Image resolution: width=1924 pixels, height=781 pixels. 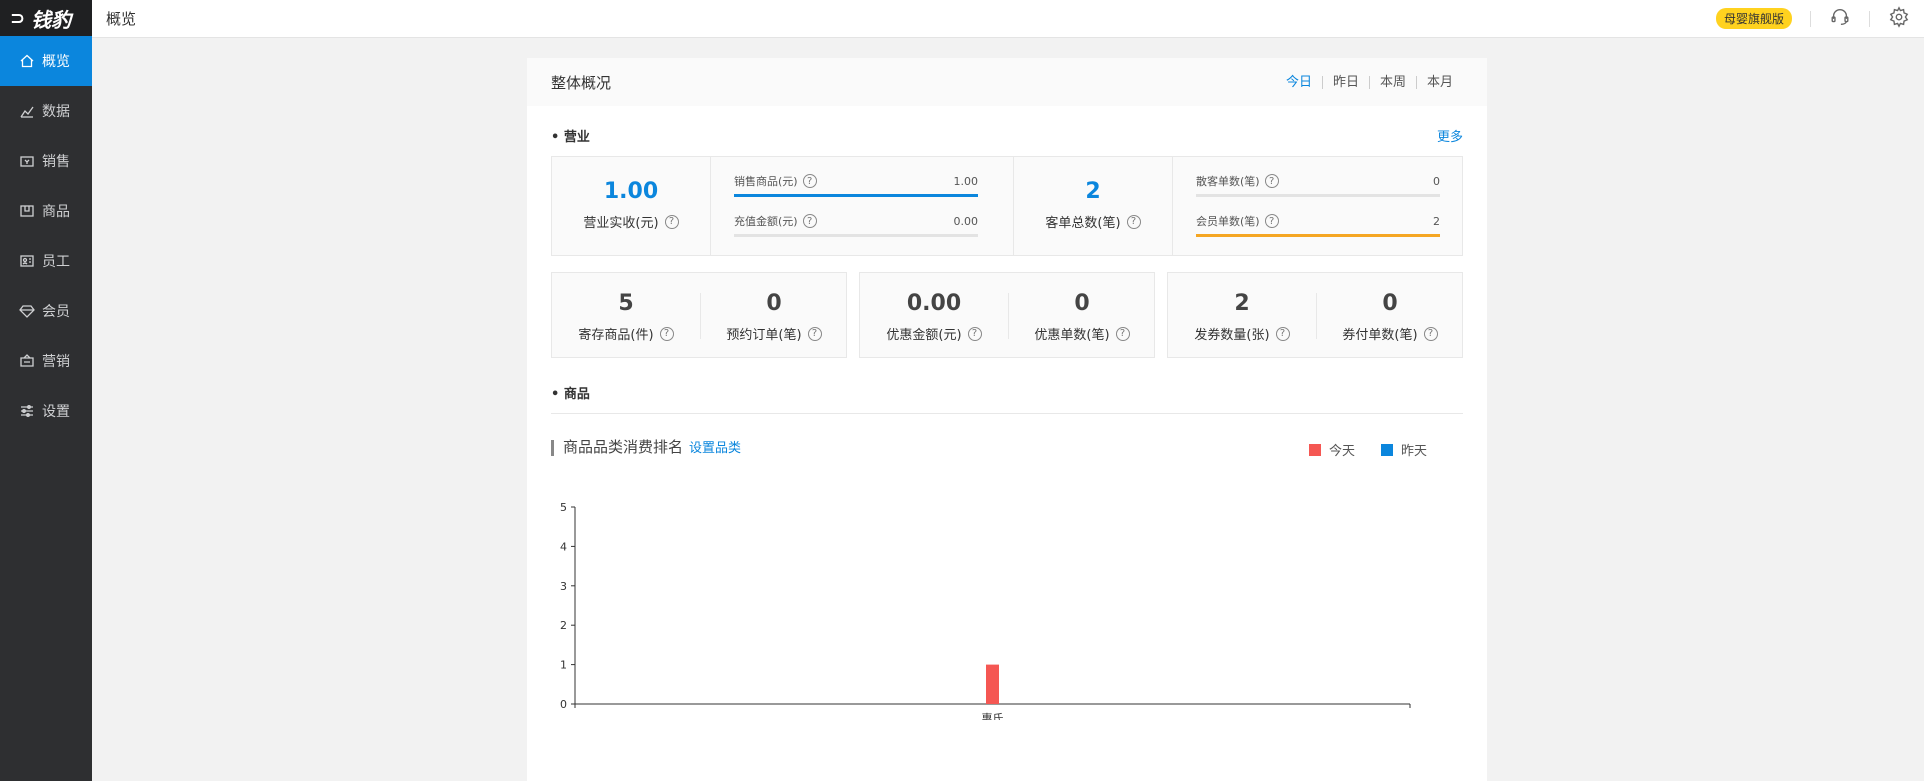 I want to click on sidebar-item-settings: 设置, so click(x=46, y=411).